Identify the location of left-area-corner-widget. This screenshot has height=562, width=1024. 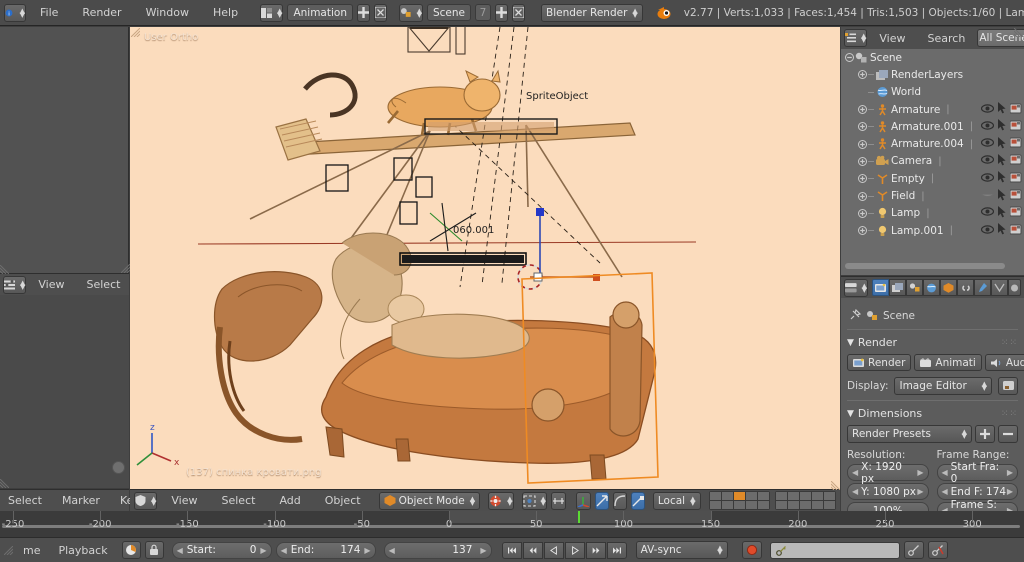
(125, 268).